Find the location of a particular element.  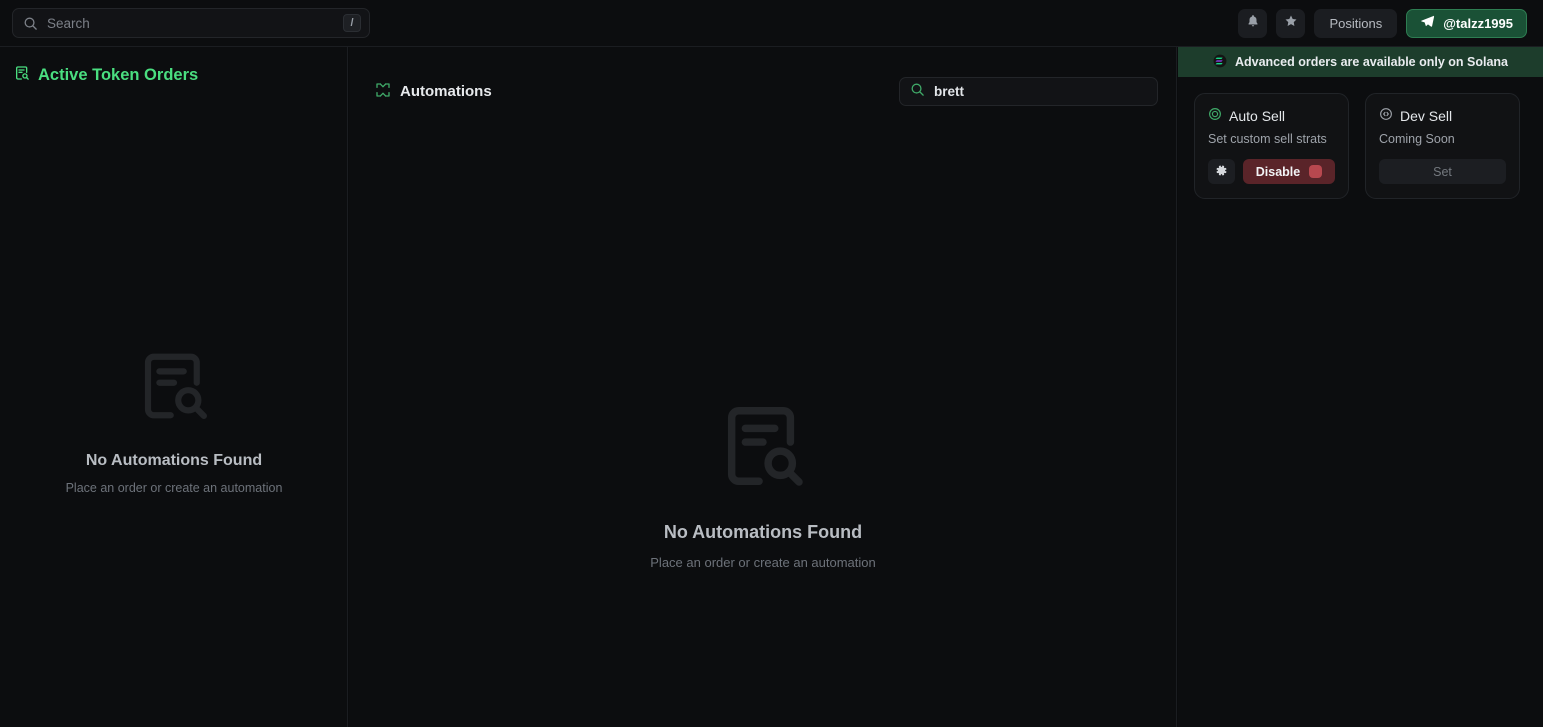

automation-loop-icon is located at coordinates (383, 92).